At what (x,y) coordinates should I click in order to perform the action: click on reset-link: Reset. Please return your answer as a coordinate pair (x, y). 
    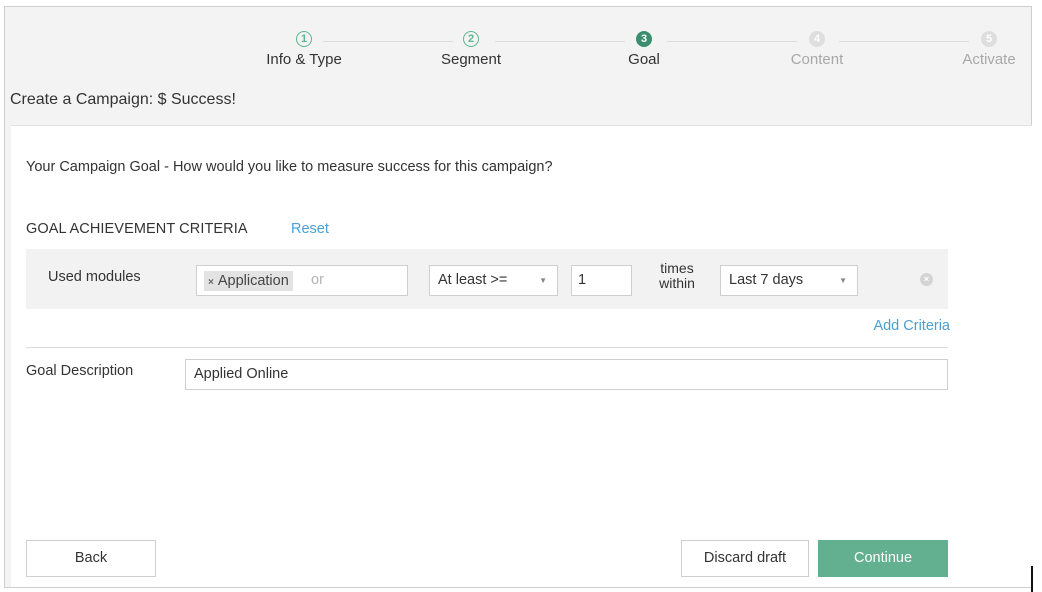
    Looking at the image, I should click on (310, 229).